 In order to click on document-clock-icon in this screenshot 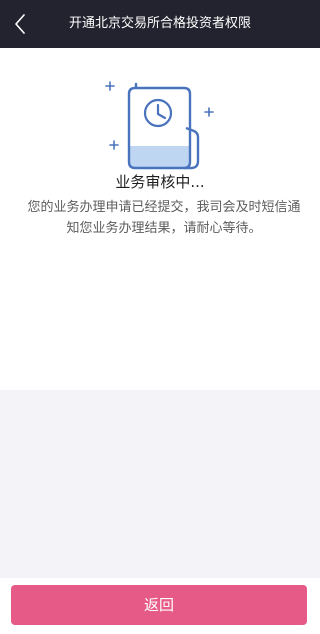, I will do `click(159, 125)`.